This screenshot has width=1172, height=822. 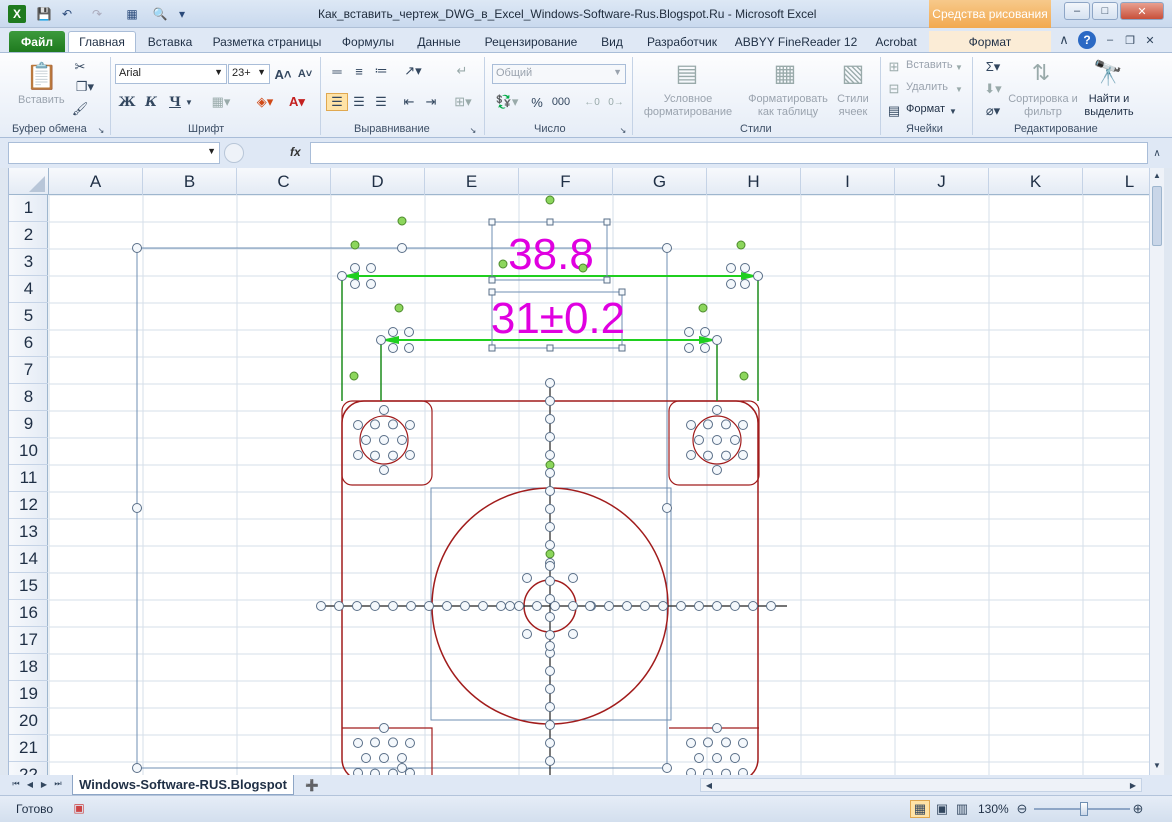 I want to click on tab-review: Рецензирование, so click(x=531, y=41).